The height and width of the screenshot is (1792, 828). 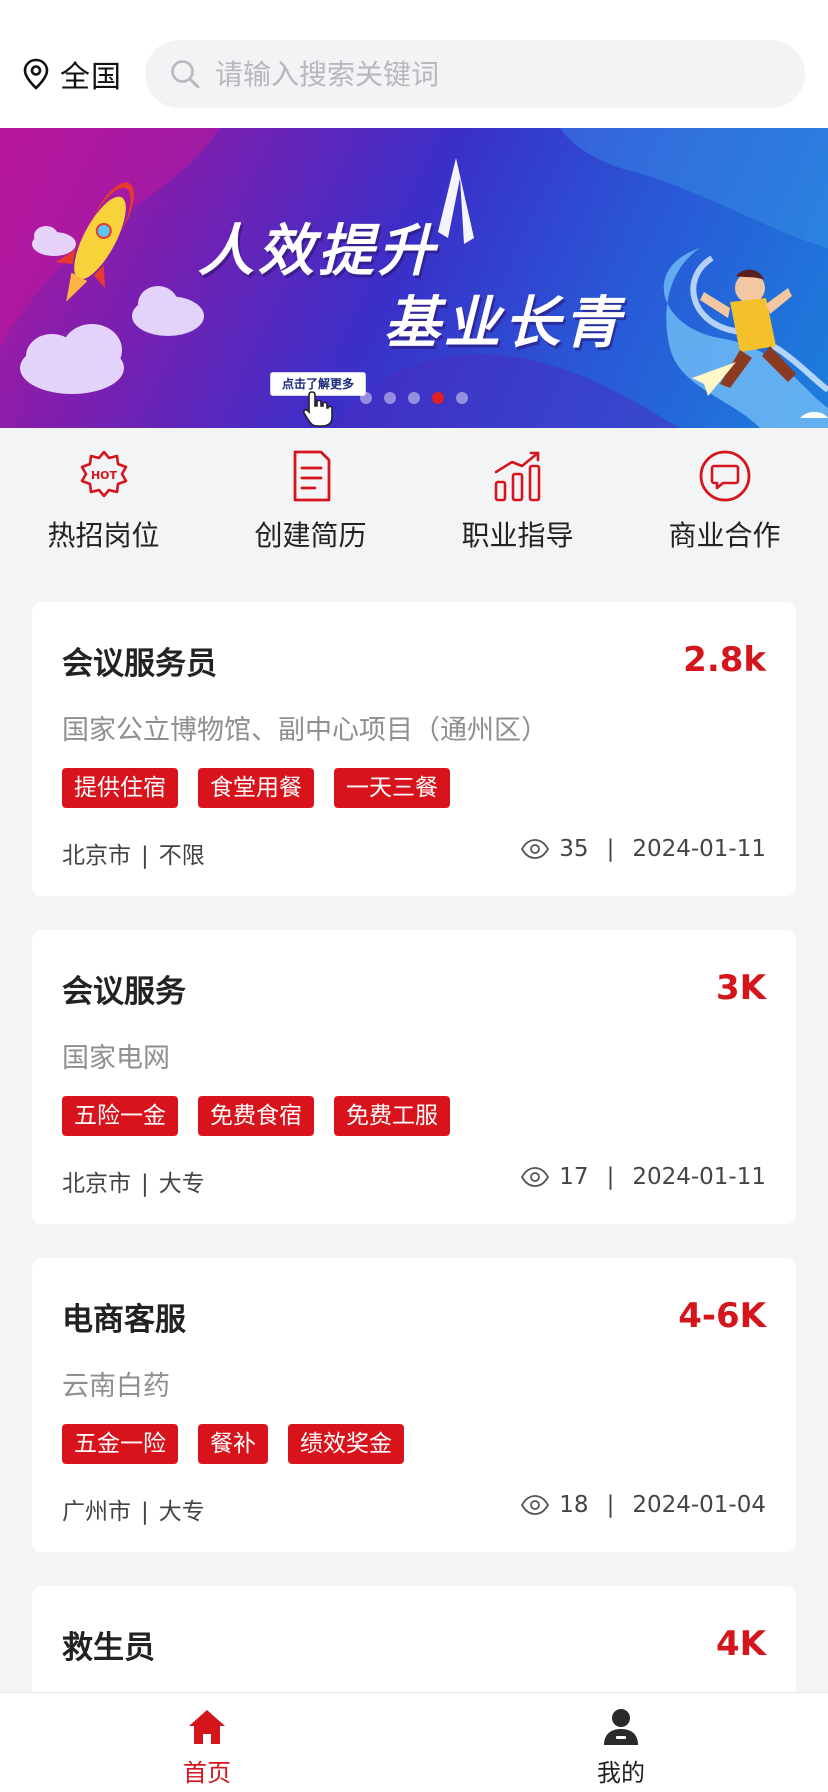 What do you see at coordinates (103, 499) in the screenshot?
I see `quick-item-hot-jobs: HOT 热招岗位` at bounding box center [103, 499].